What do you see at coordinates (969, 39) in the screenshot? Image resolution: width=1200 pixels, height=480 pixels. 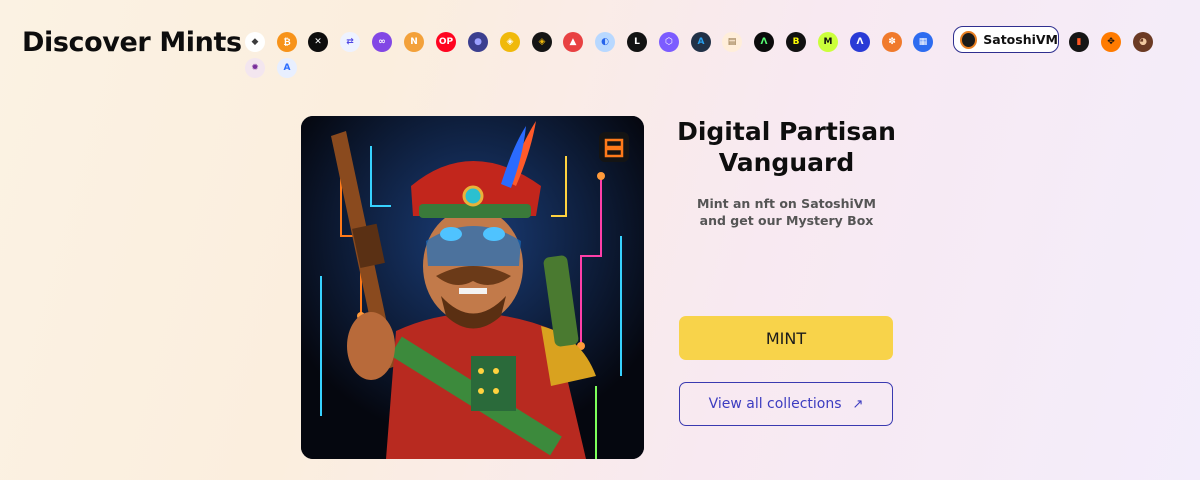 I see `satoshivm-icon` at bounding box center [969, 39].